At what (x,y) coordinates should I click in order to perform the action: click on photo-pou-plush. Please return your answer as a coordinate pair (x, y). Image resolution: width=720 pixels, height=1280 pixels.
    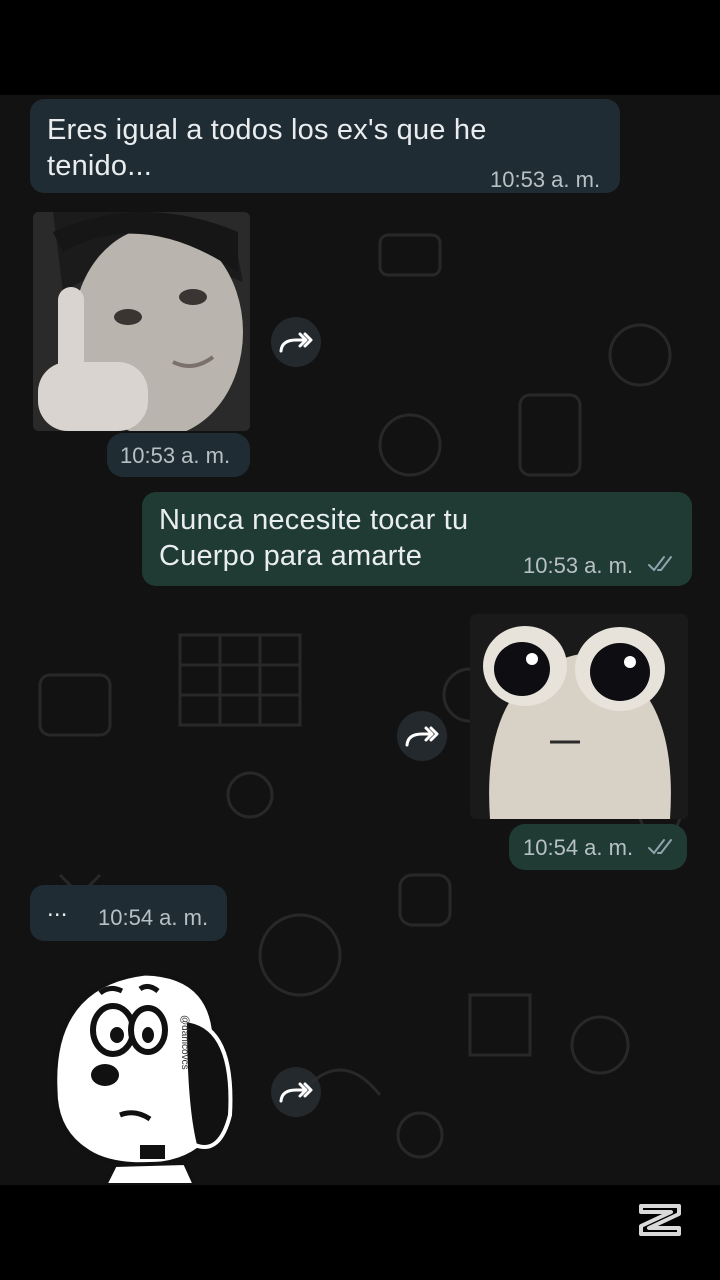
    Looking at the image, I should click on (579, 716).